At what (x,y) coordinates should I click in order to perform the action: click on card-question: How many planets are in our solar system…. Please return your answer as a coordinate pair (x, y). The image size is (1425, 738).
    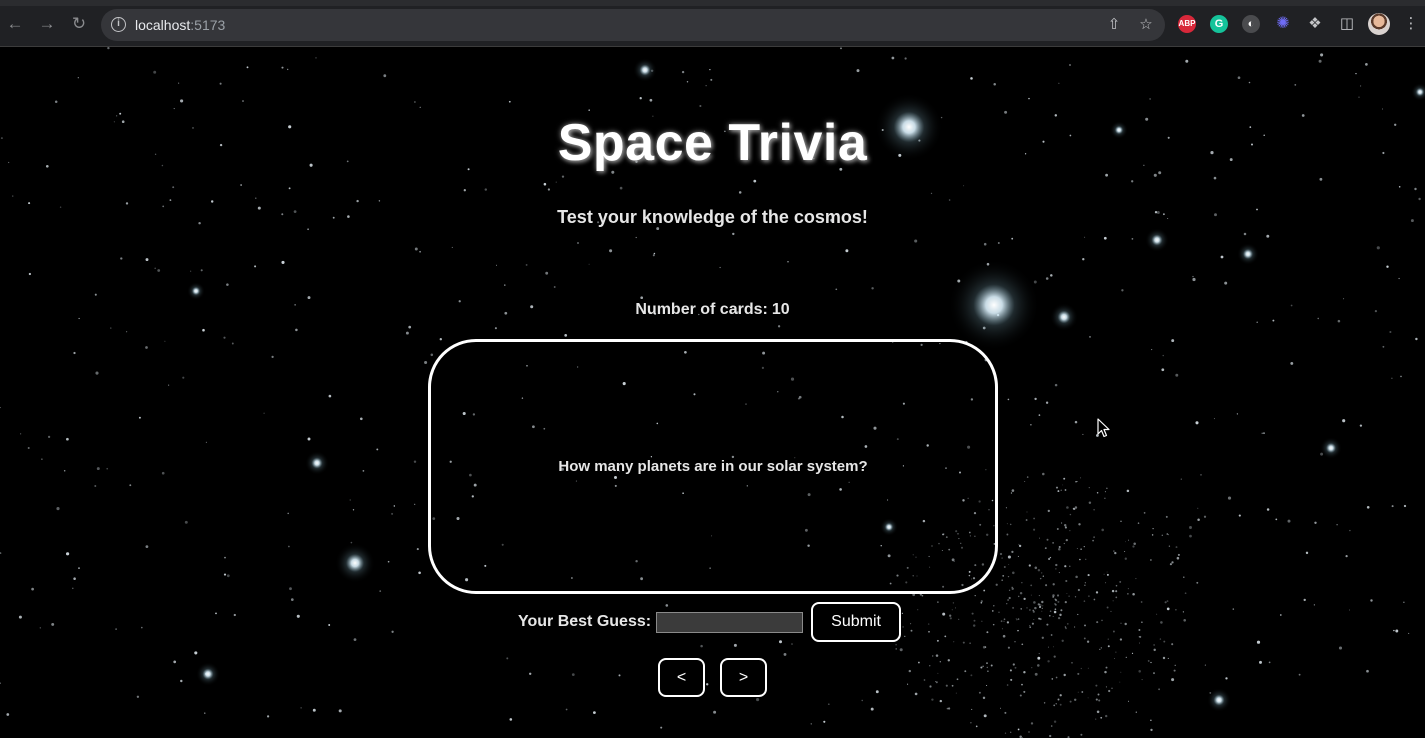
    Looking at the image, I should click on (713, 466).